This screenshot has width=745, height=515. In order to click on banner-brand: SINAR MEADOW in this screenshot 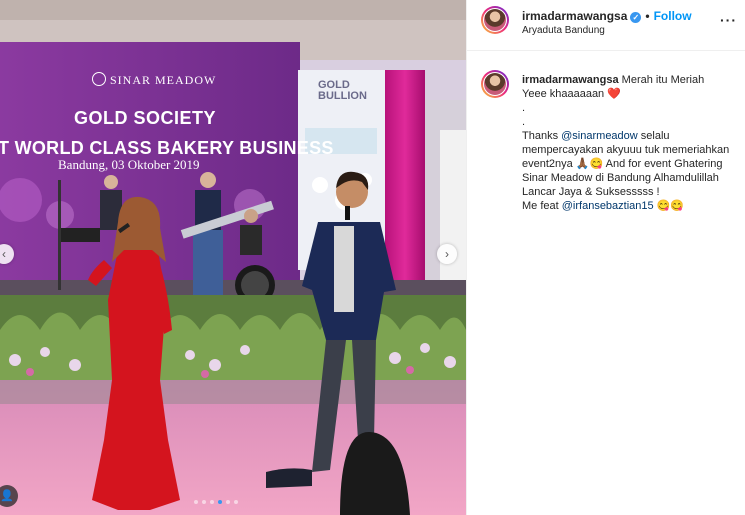, I will do `click(154, 80)`.